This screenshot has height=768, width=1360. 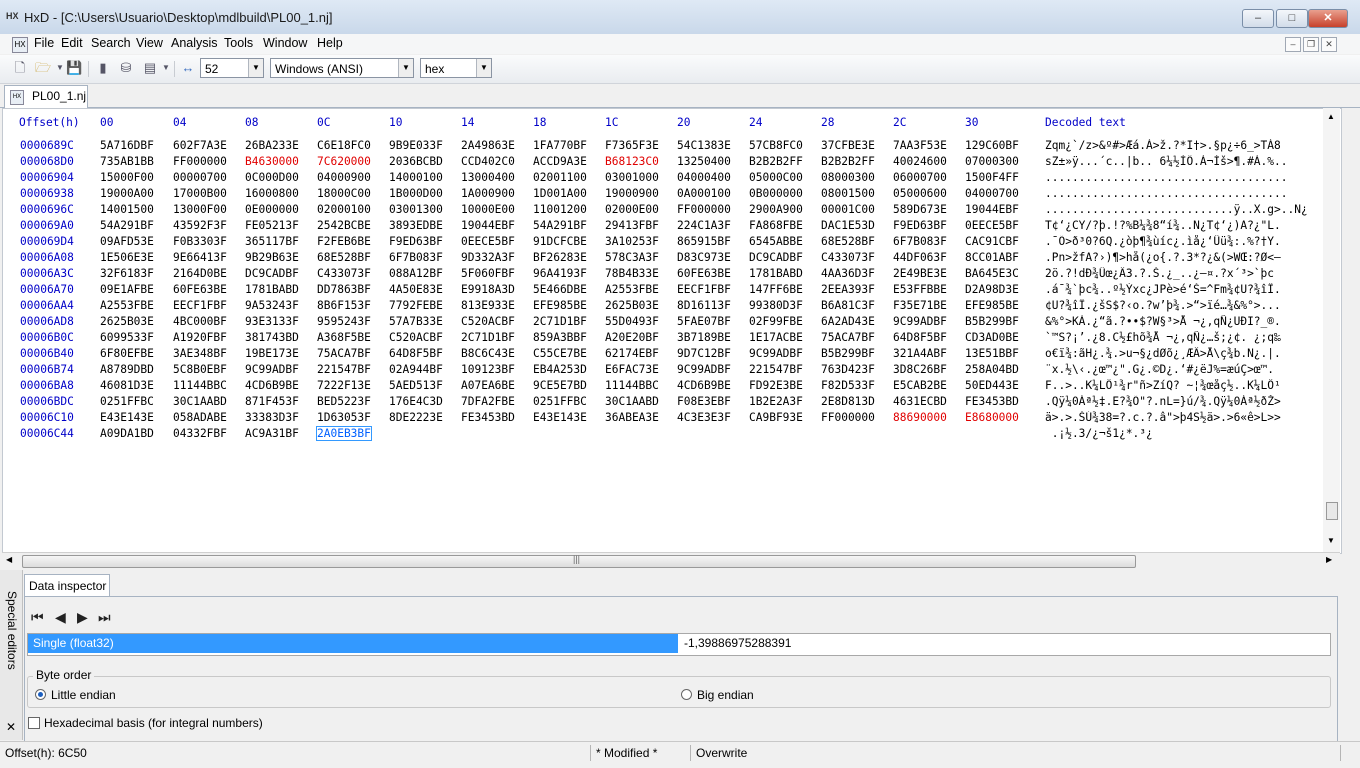 What do you see at coordinates (632, 305) in the screenshot?
I see `hex-byte-group: 2625B03E` at bounding box center [632, 305].